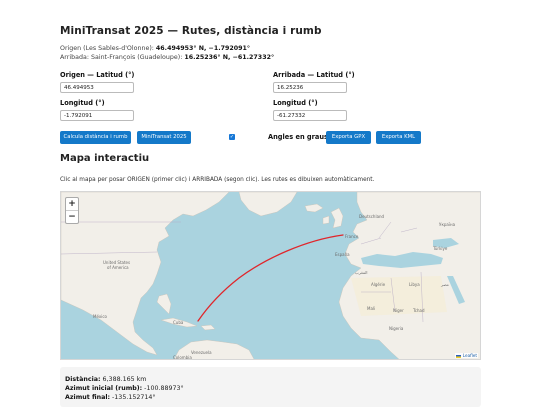  What do you see at coordinates (298, 137) in the screenshot?
I see `degrees-checkbox-label: Angles en graus` at bounding box center [298, 137].